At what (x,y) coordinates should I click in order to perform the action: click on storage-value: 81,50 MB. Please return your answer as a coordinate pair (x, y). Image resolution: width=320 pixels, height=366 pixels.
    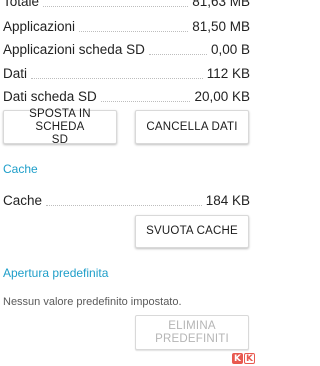
    Looking at the image, I should click on (221, 26).